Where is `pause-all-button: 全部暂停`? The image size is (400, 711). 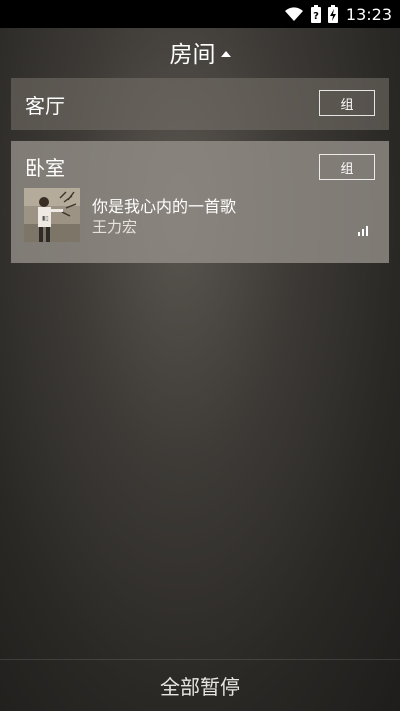
pause-all-button: 全部暂停 is located at coordinates (200, 685).